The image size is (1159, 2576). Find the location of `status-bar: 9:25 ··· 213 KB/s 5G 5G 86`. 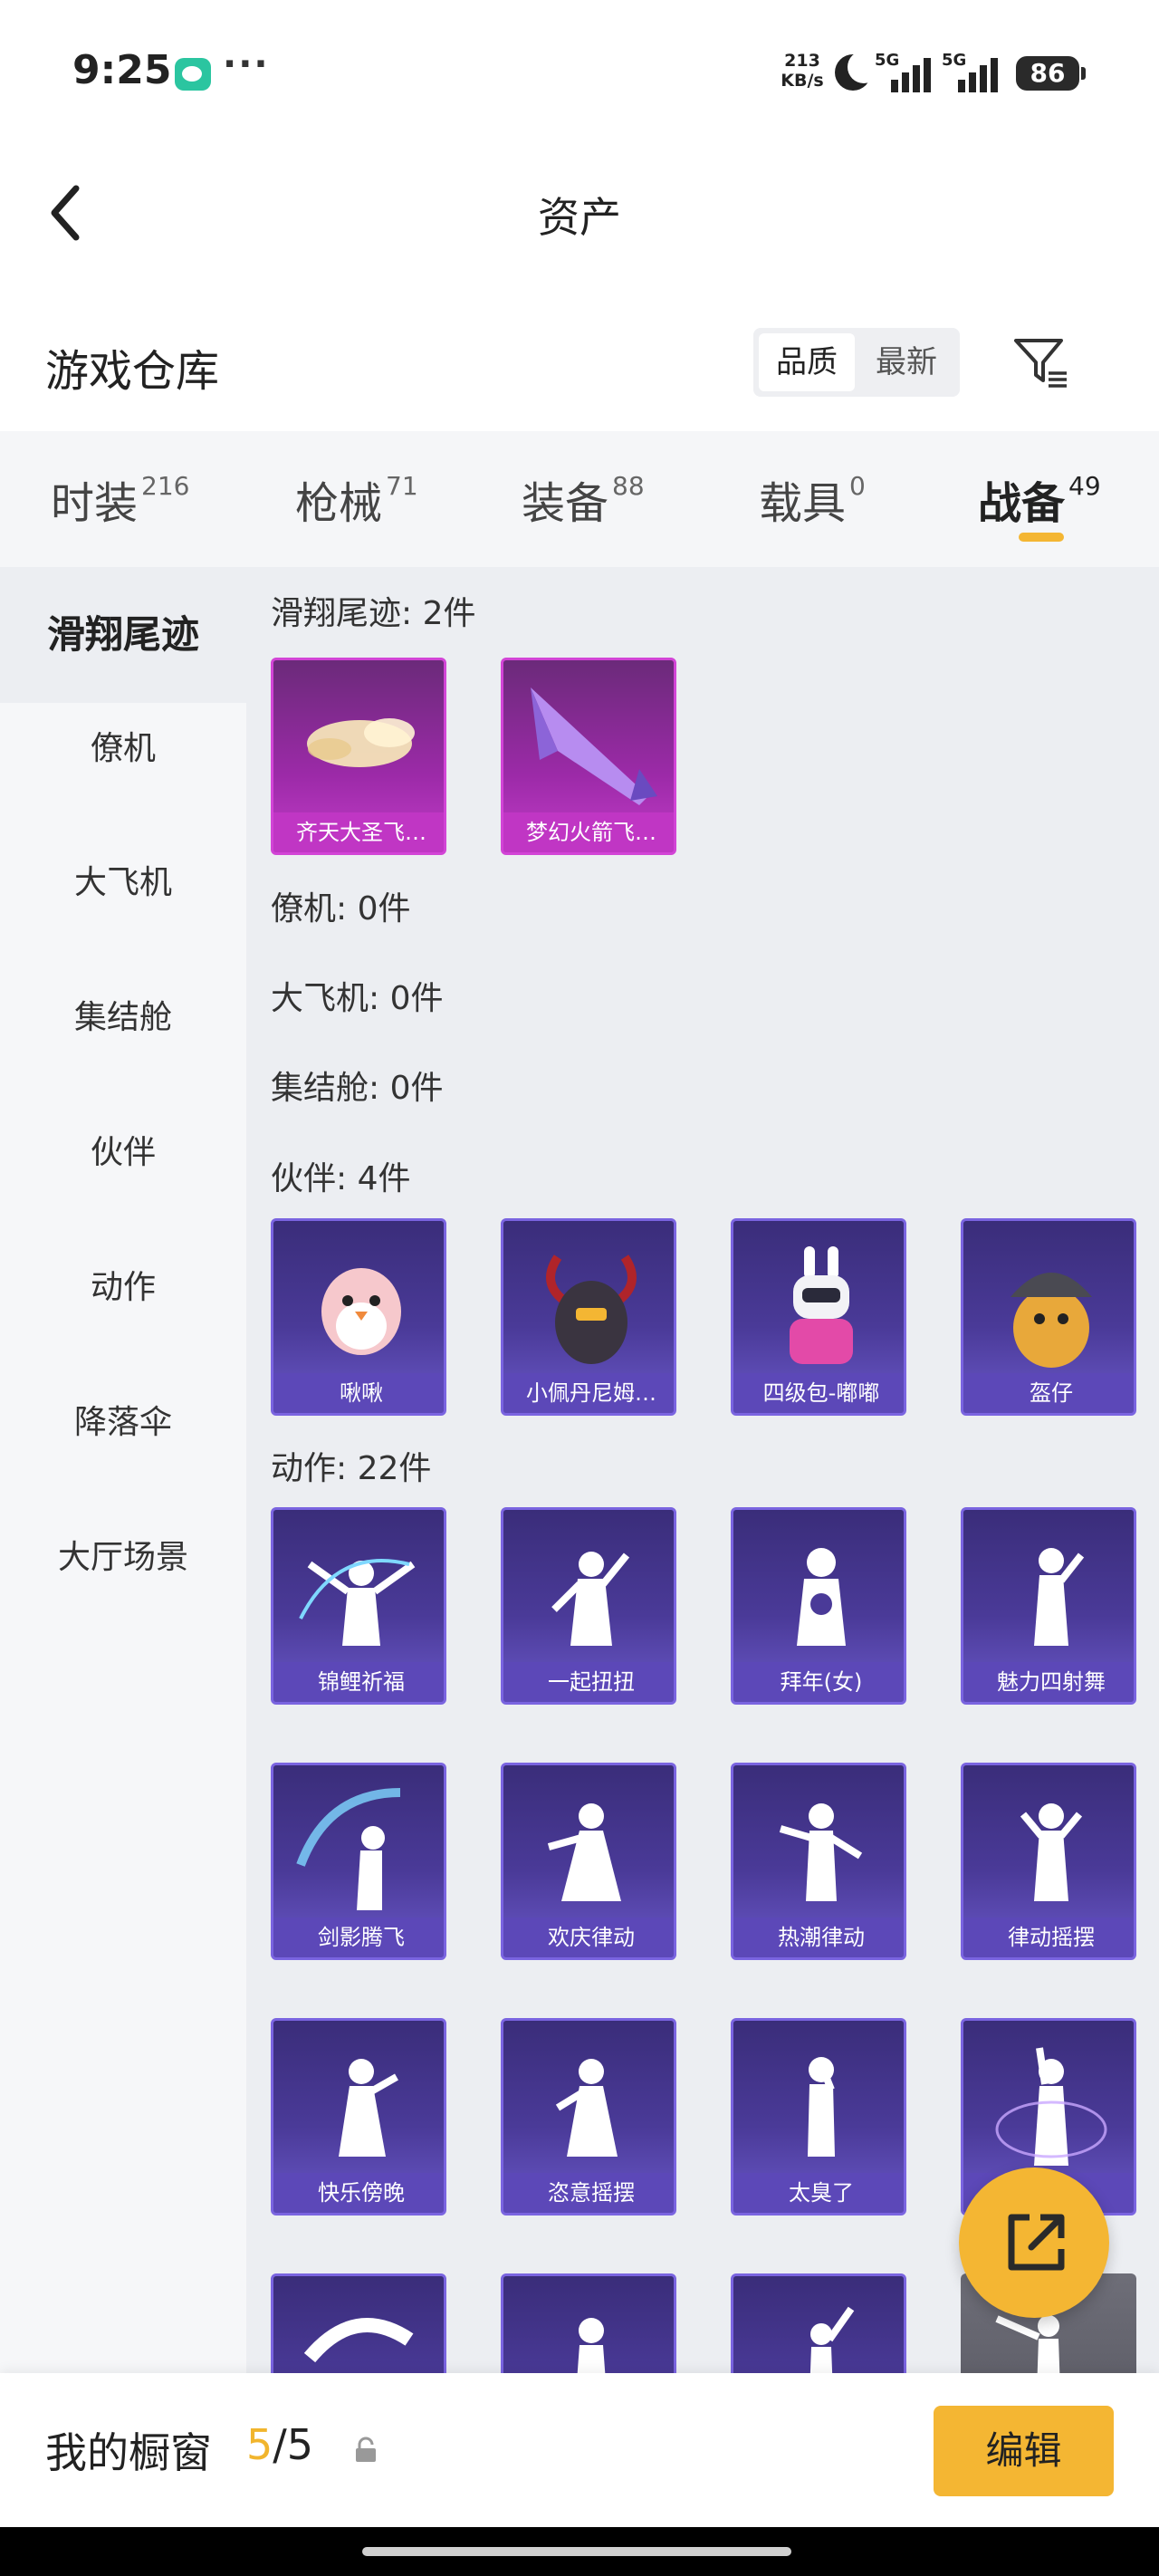

status-bar: 9:25 ··· 213 KB/s 5G 5G 86 is located at coordinates (579, 72).